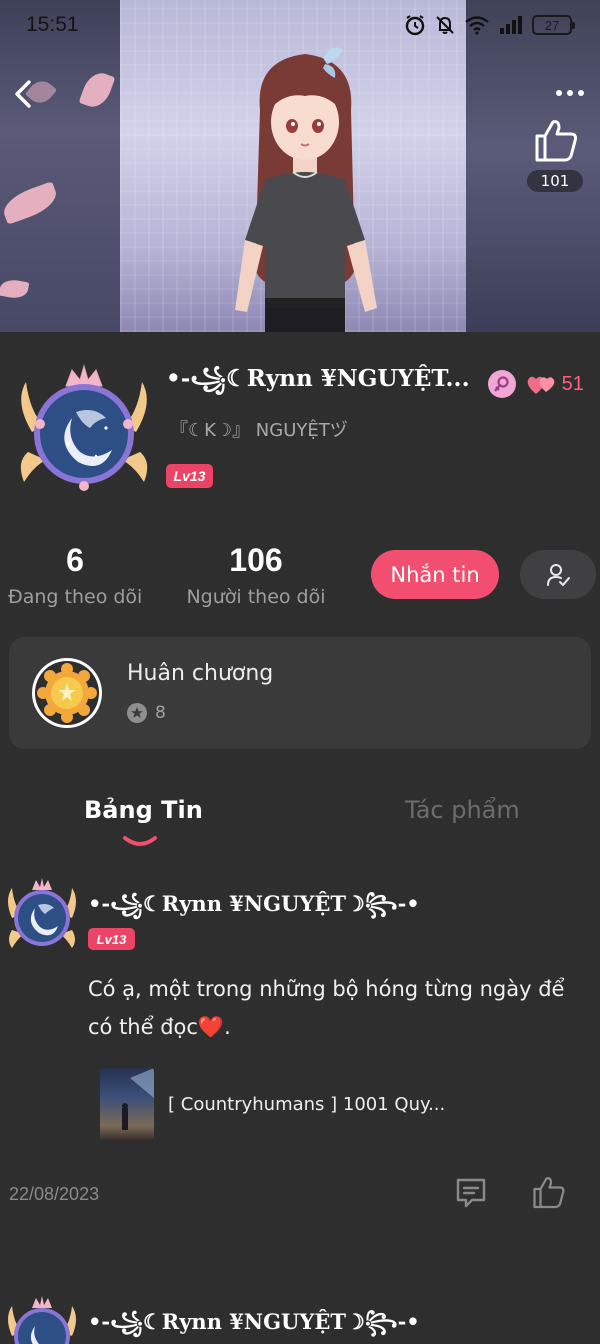  I want to click on hearts-icon, so click(542, 384).